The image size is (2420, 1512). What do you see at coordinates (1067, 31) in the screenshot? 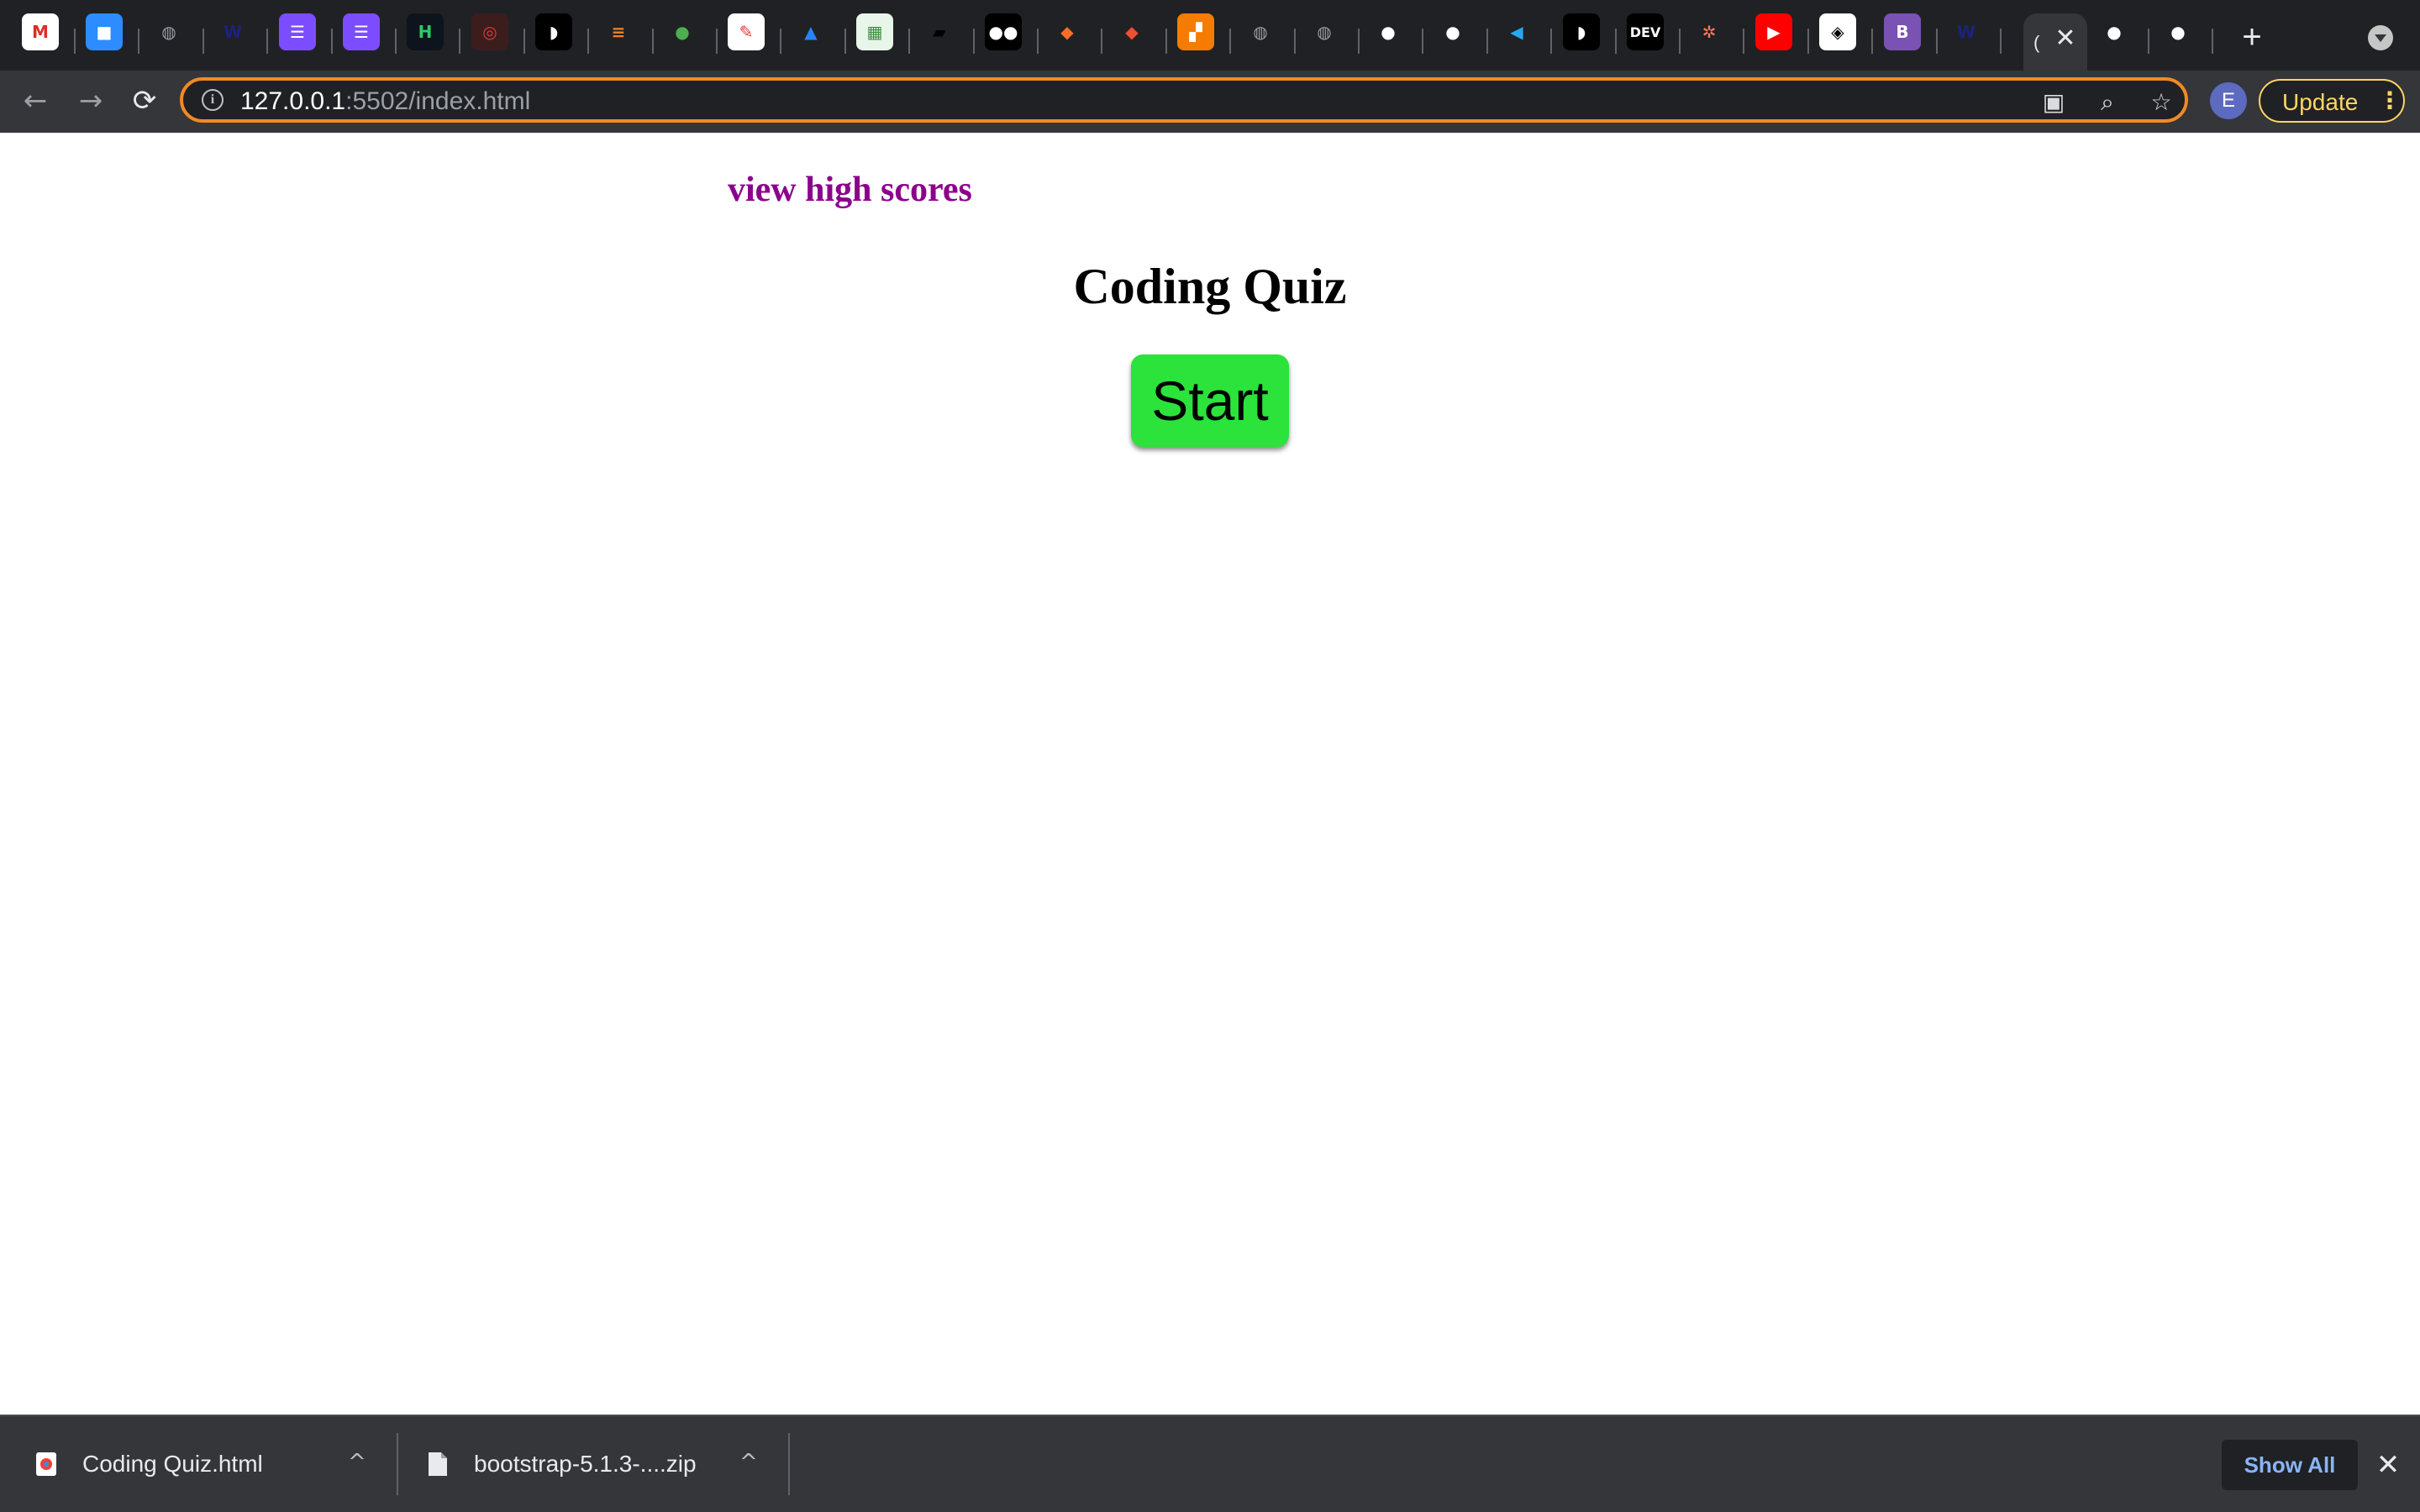
I see `tab-gitlab-icon: ◆` at bounding box center [1067, 31].